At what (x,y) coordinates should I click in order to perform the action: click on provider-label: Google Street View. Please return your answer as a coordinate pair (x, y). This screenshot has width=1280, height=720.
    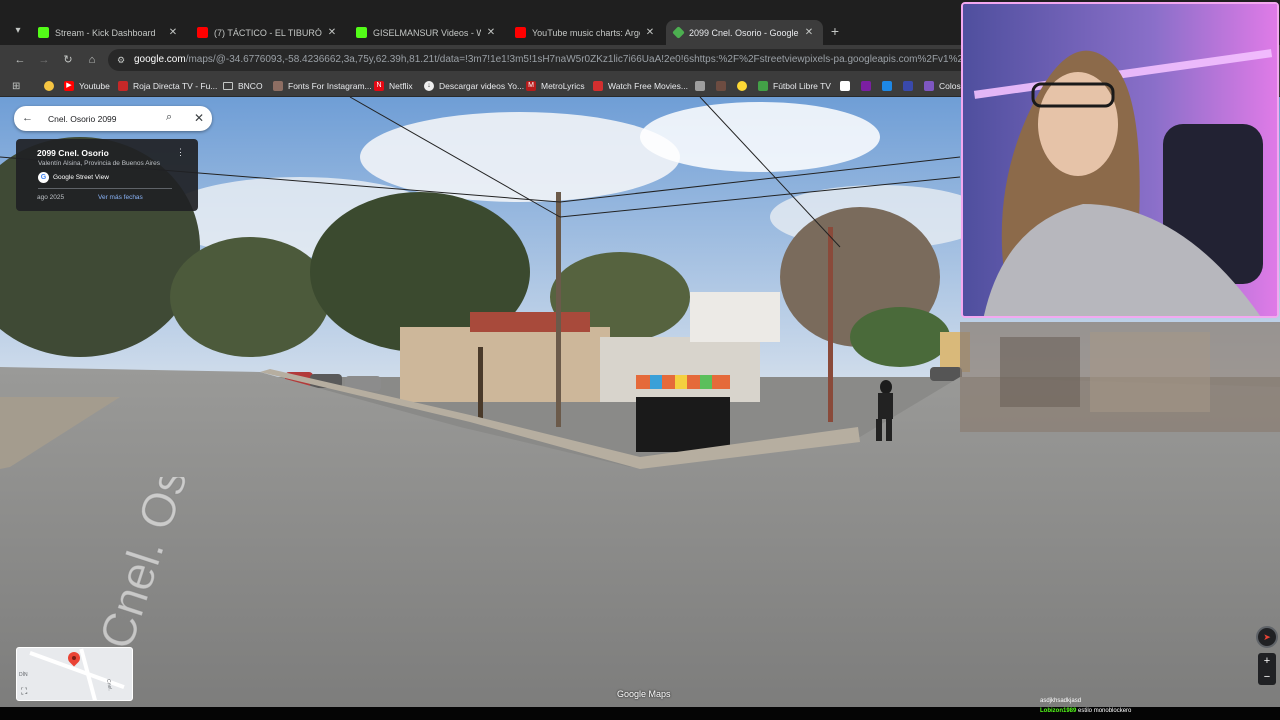
    Looking at the image, I should click on (81, 177).